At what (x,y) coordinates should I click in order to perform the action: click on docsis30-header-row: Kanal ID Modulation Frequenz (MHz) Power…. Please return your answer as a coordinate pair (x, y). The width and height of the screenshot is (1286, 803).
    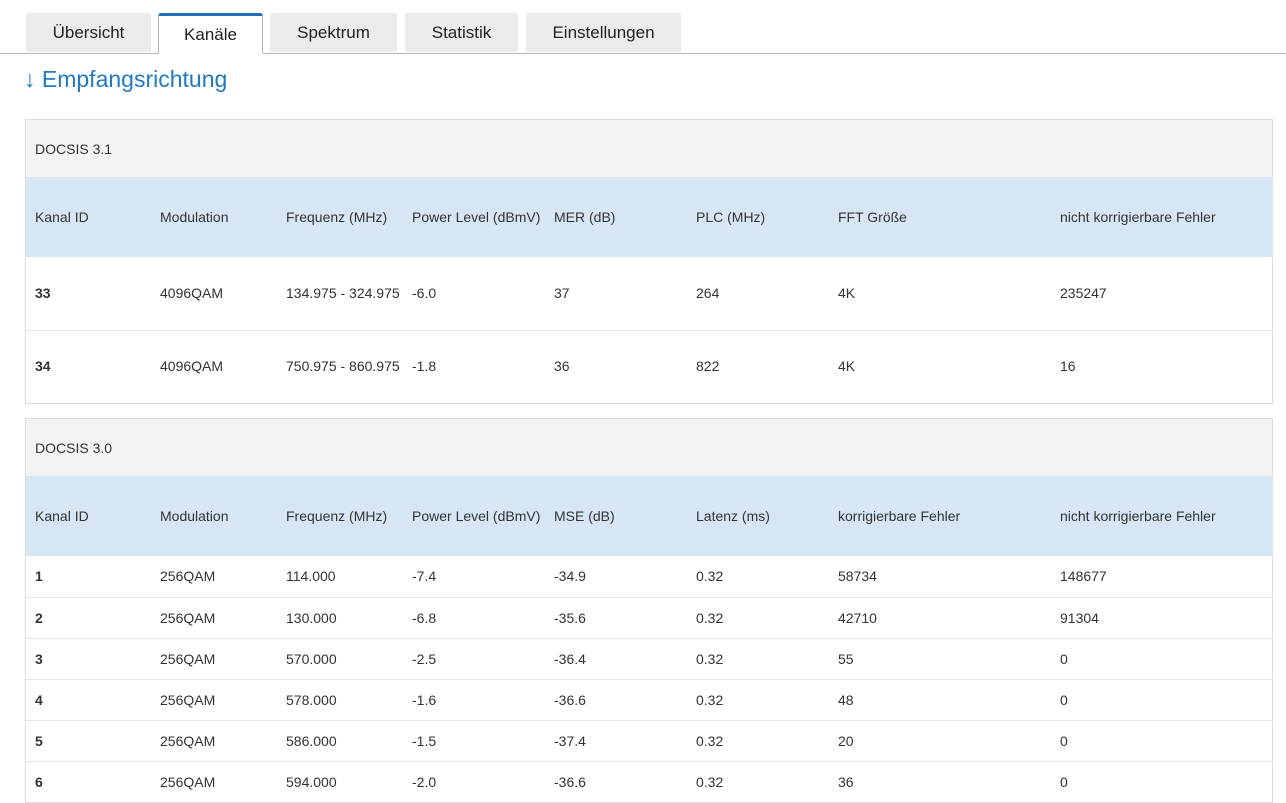
    Looking at the image, I should click on (649, 516).